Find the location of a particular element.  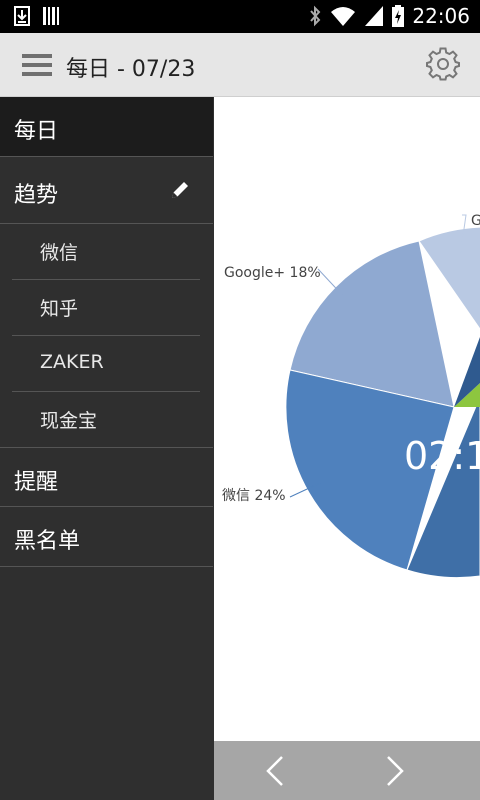

chevron-right-icon is located at coordinates (395, 771).